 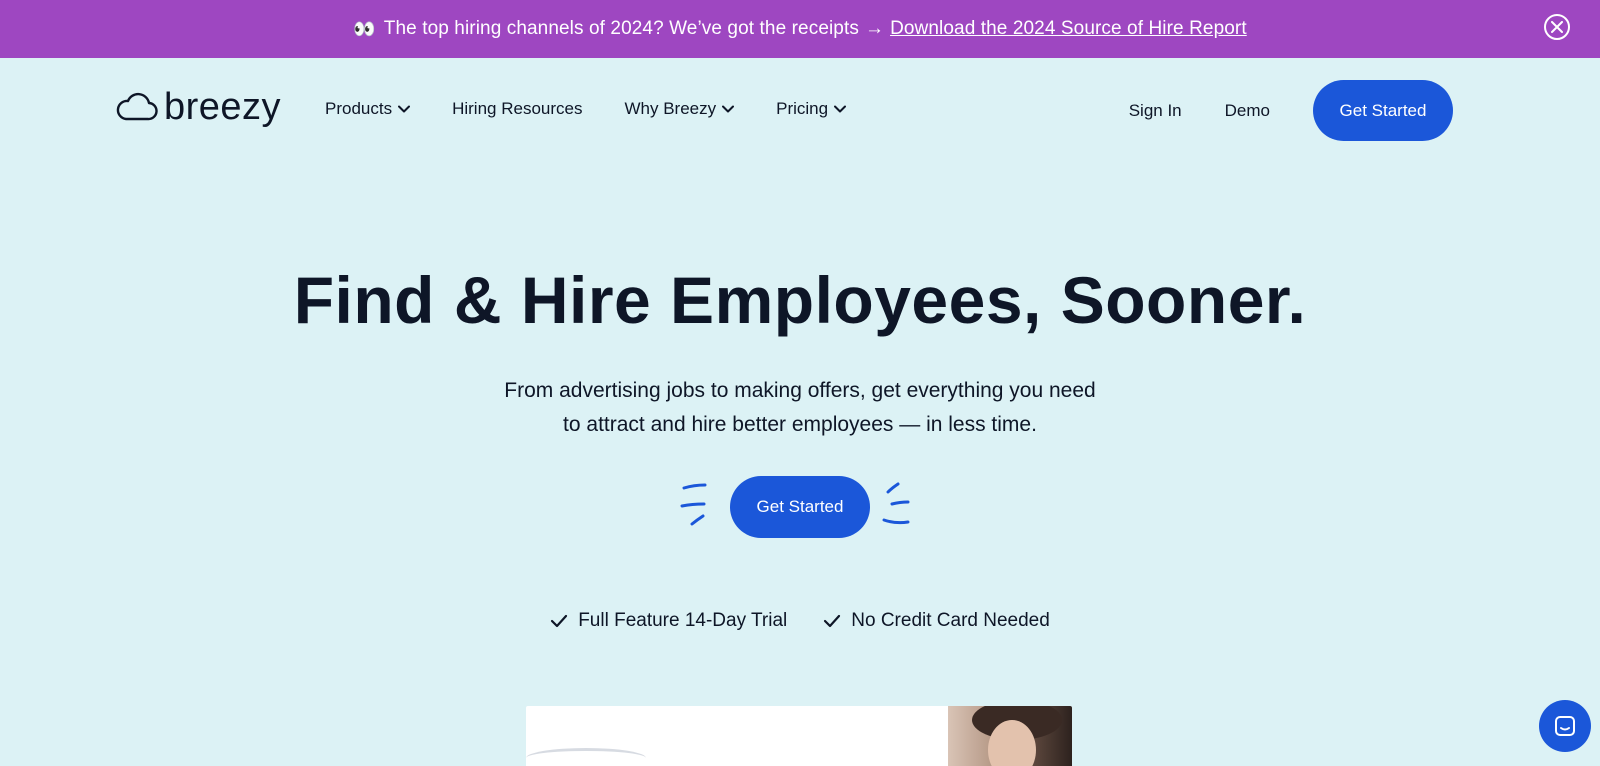 What do you see at coordinates (1247, 111) in the screenshot?
I see `demo-link: Demo` at bounding box center [1247, 111].